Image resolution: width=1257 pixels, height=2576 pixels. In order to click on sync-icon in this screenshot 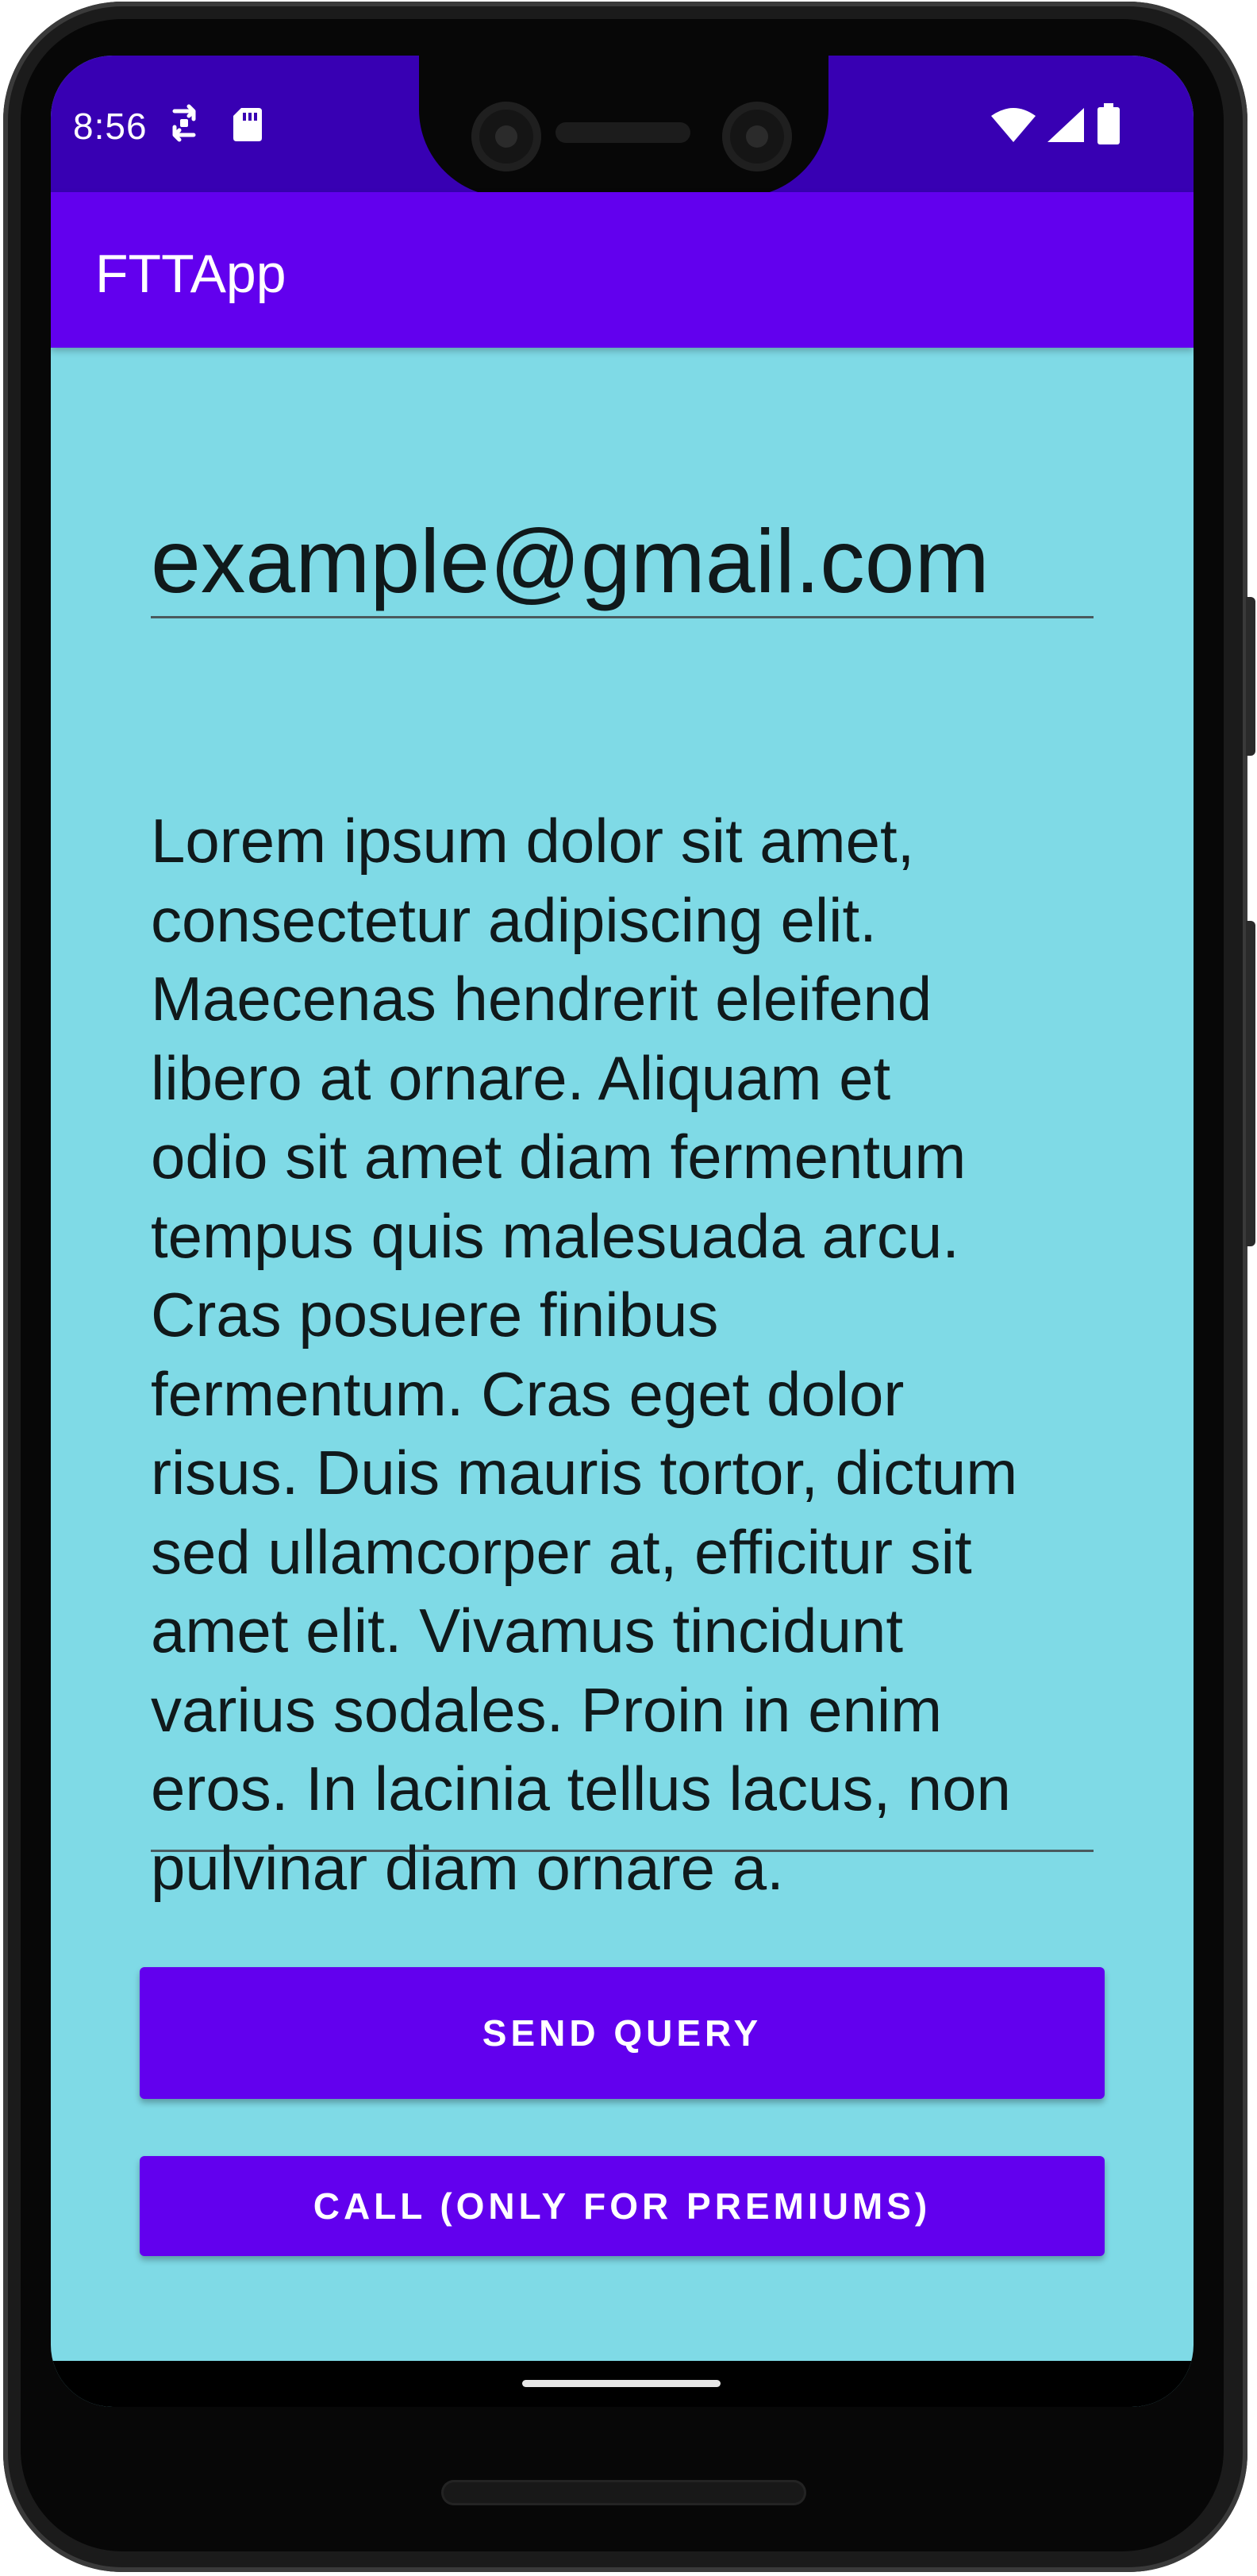, I will do `click(184, 123)`.